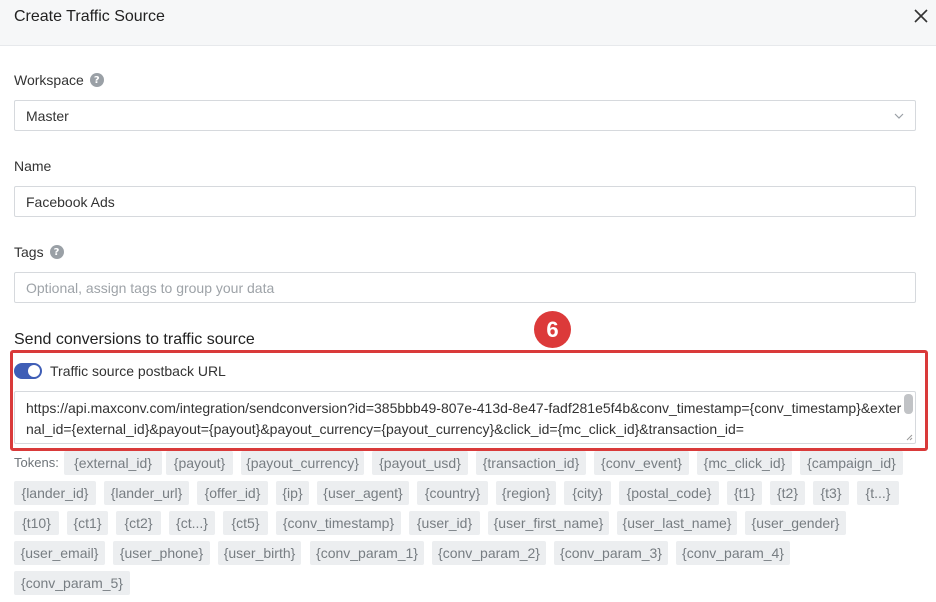 This screenshot has height=602, width=936. I want to click on token-chip: {ct...}, so click(192, 523).